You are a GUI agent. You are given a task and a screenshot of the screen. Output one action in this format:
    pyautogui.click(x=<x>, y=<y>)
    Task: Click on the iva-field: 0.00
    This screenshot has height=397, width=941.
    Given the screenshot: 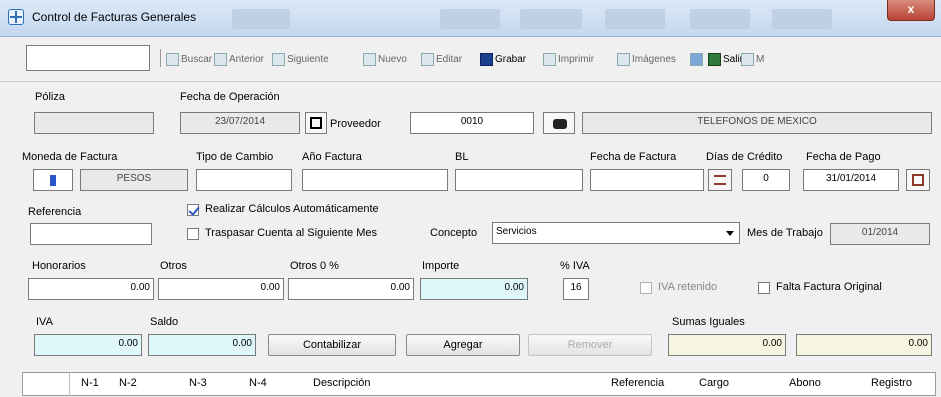 What is the action you would take?
    pyautogui.click(x=88, y=345)
    